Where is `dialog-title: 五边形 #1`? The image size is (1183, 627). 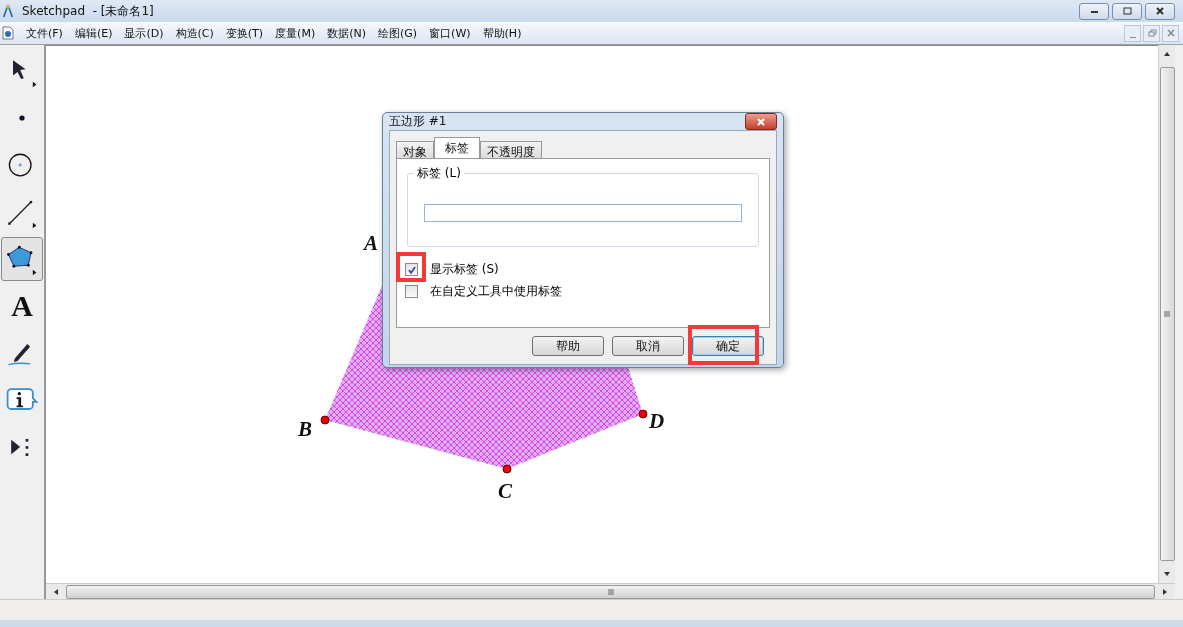 dialog-title: 五边形 #1 is located at coordinates (418, 121).